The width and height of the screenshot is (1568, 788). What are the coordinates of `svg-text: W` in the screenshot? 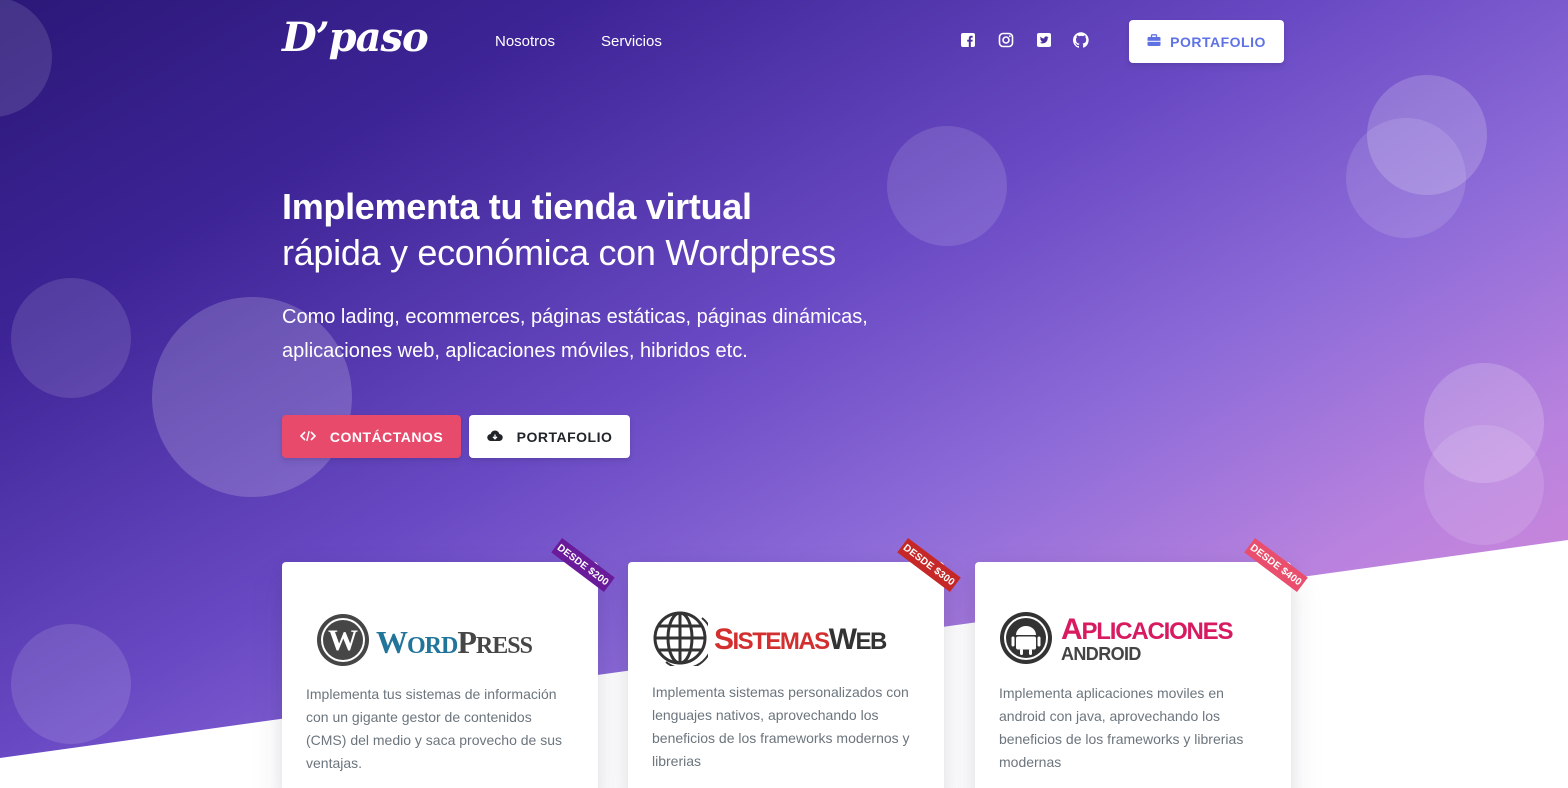 It's located at (343, 640).